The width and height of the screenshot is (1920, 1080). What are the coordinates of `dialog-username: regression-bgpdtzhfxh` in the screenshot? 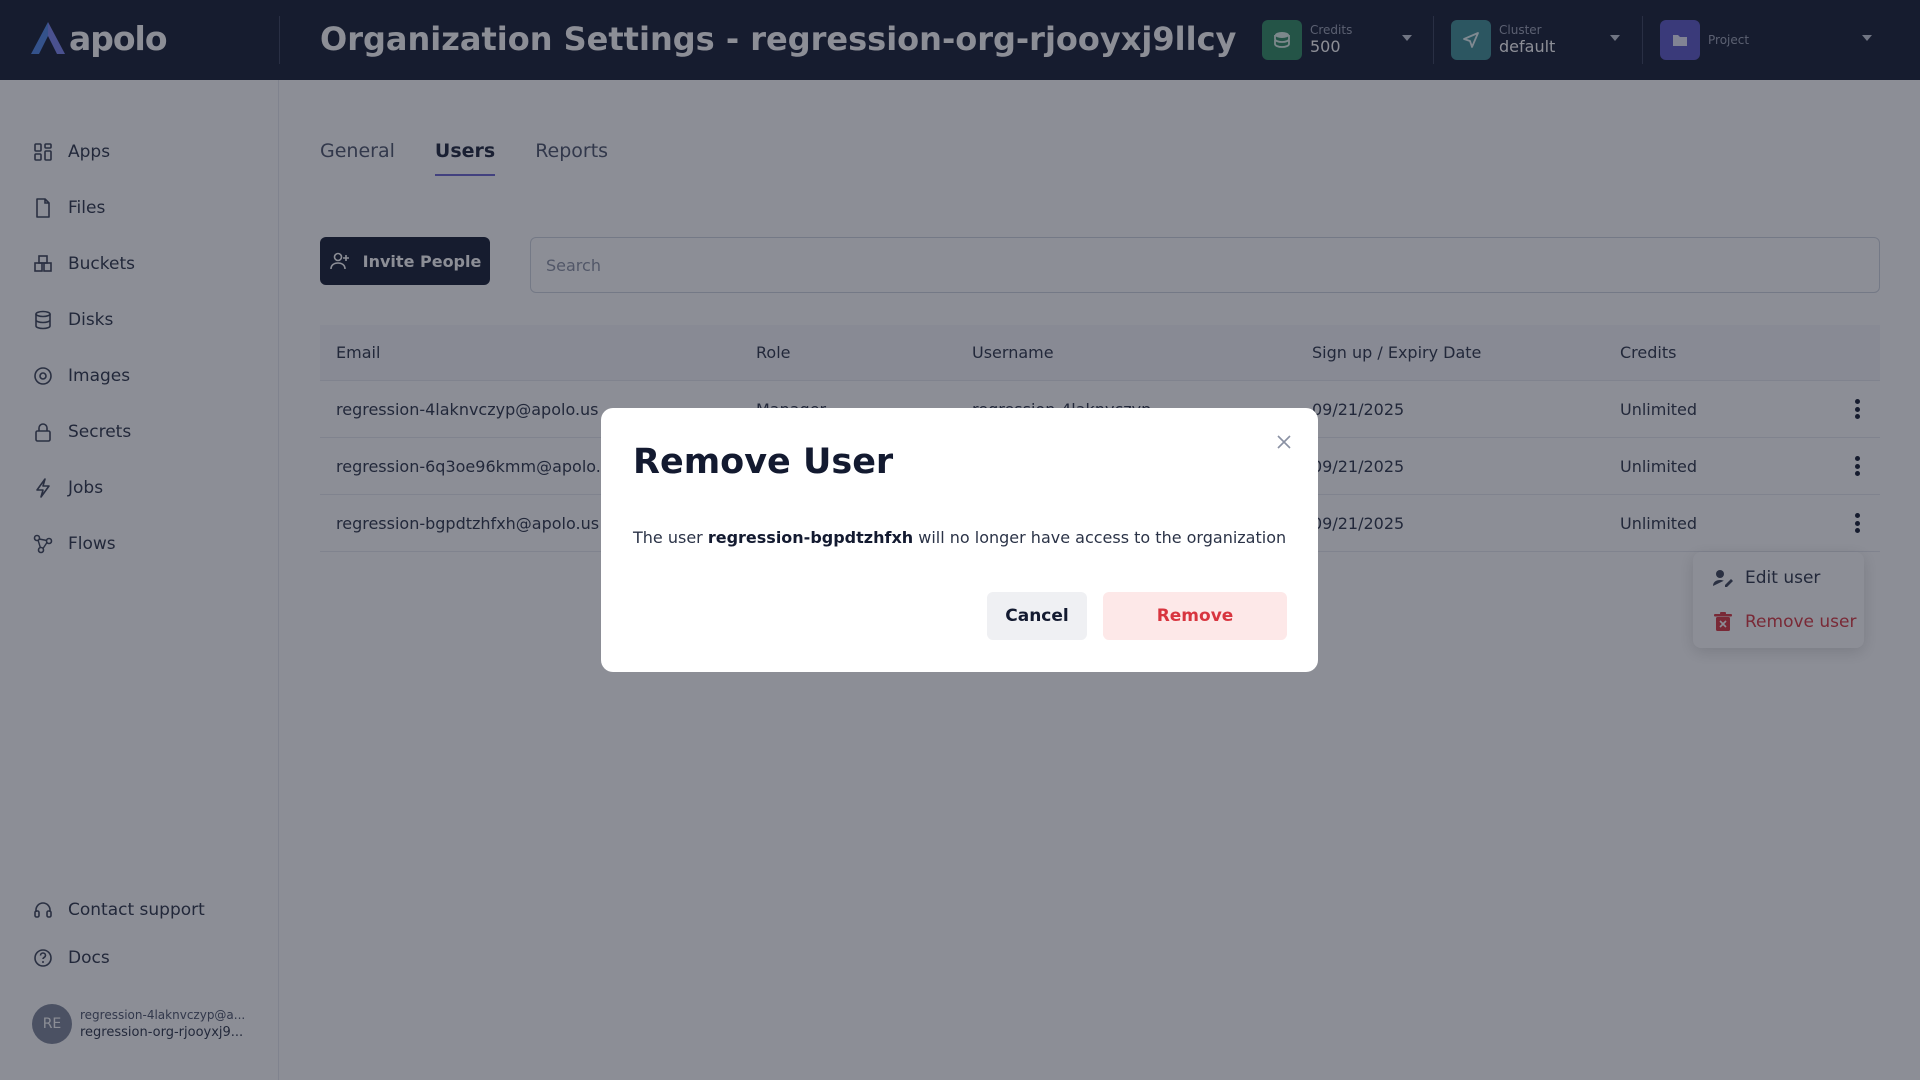 It's located at (810, 537).